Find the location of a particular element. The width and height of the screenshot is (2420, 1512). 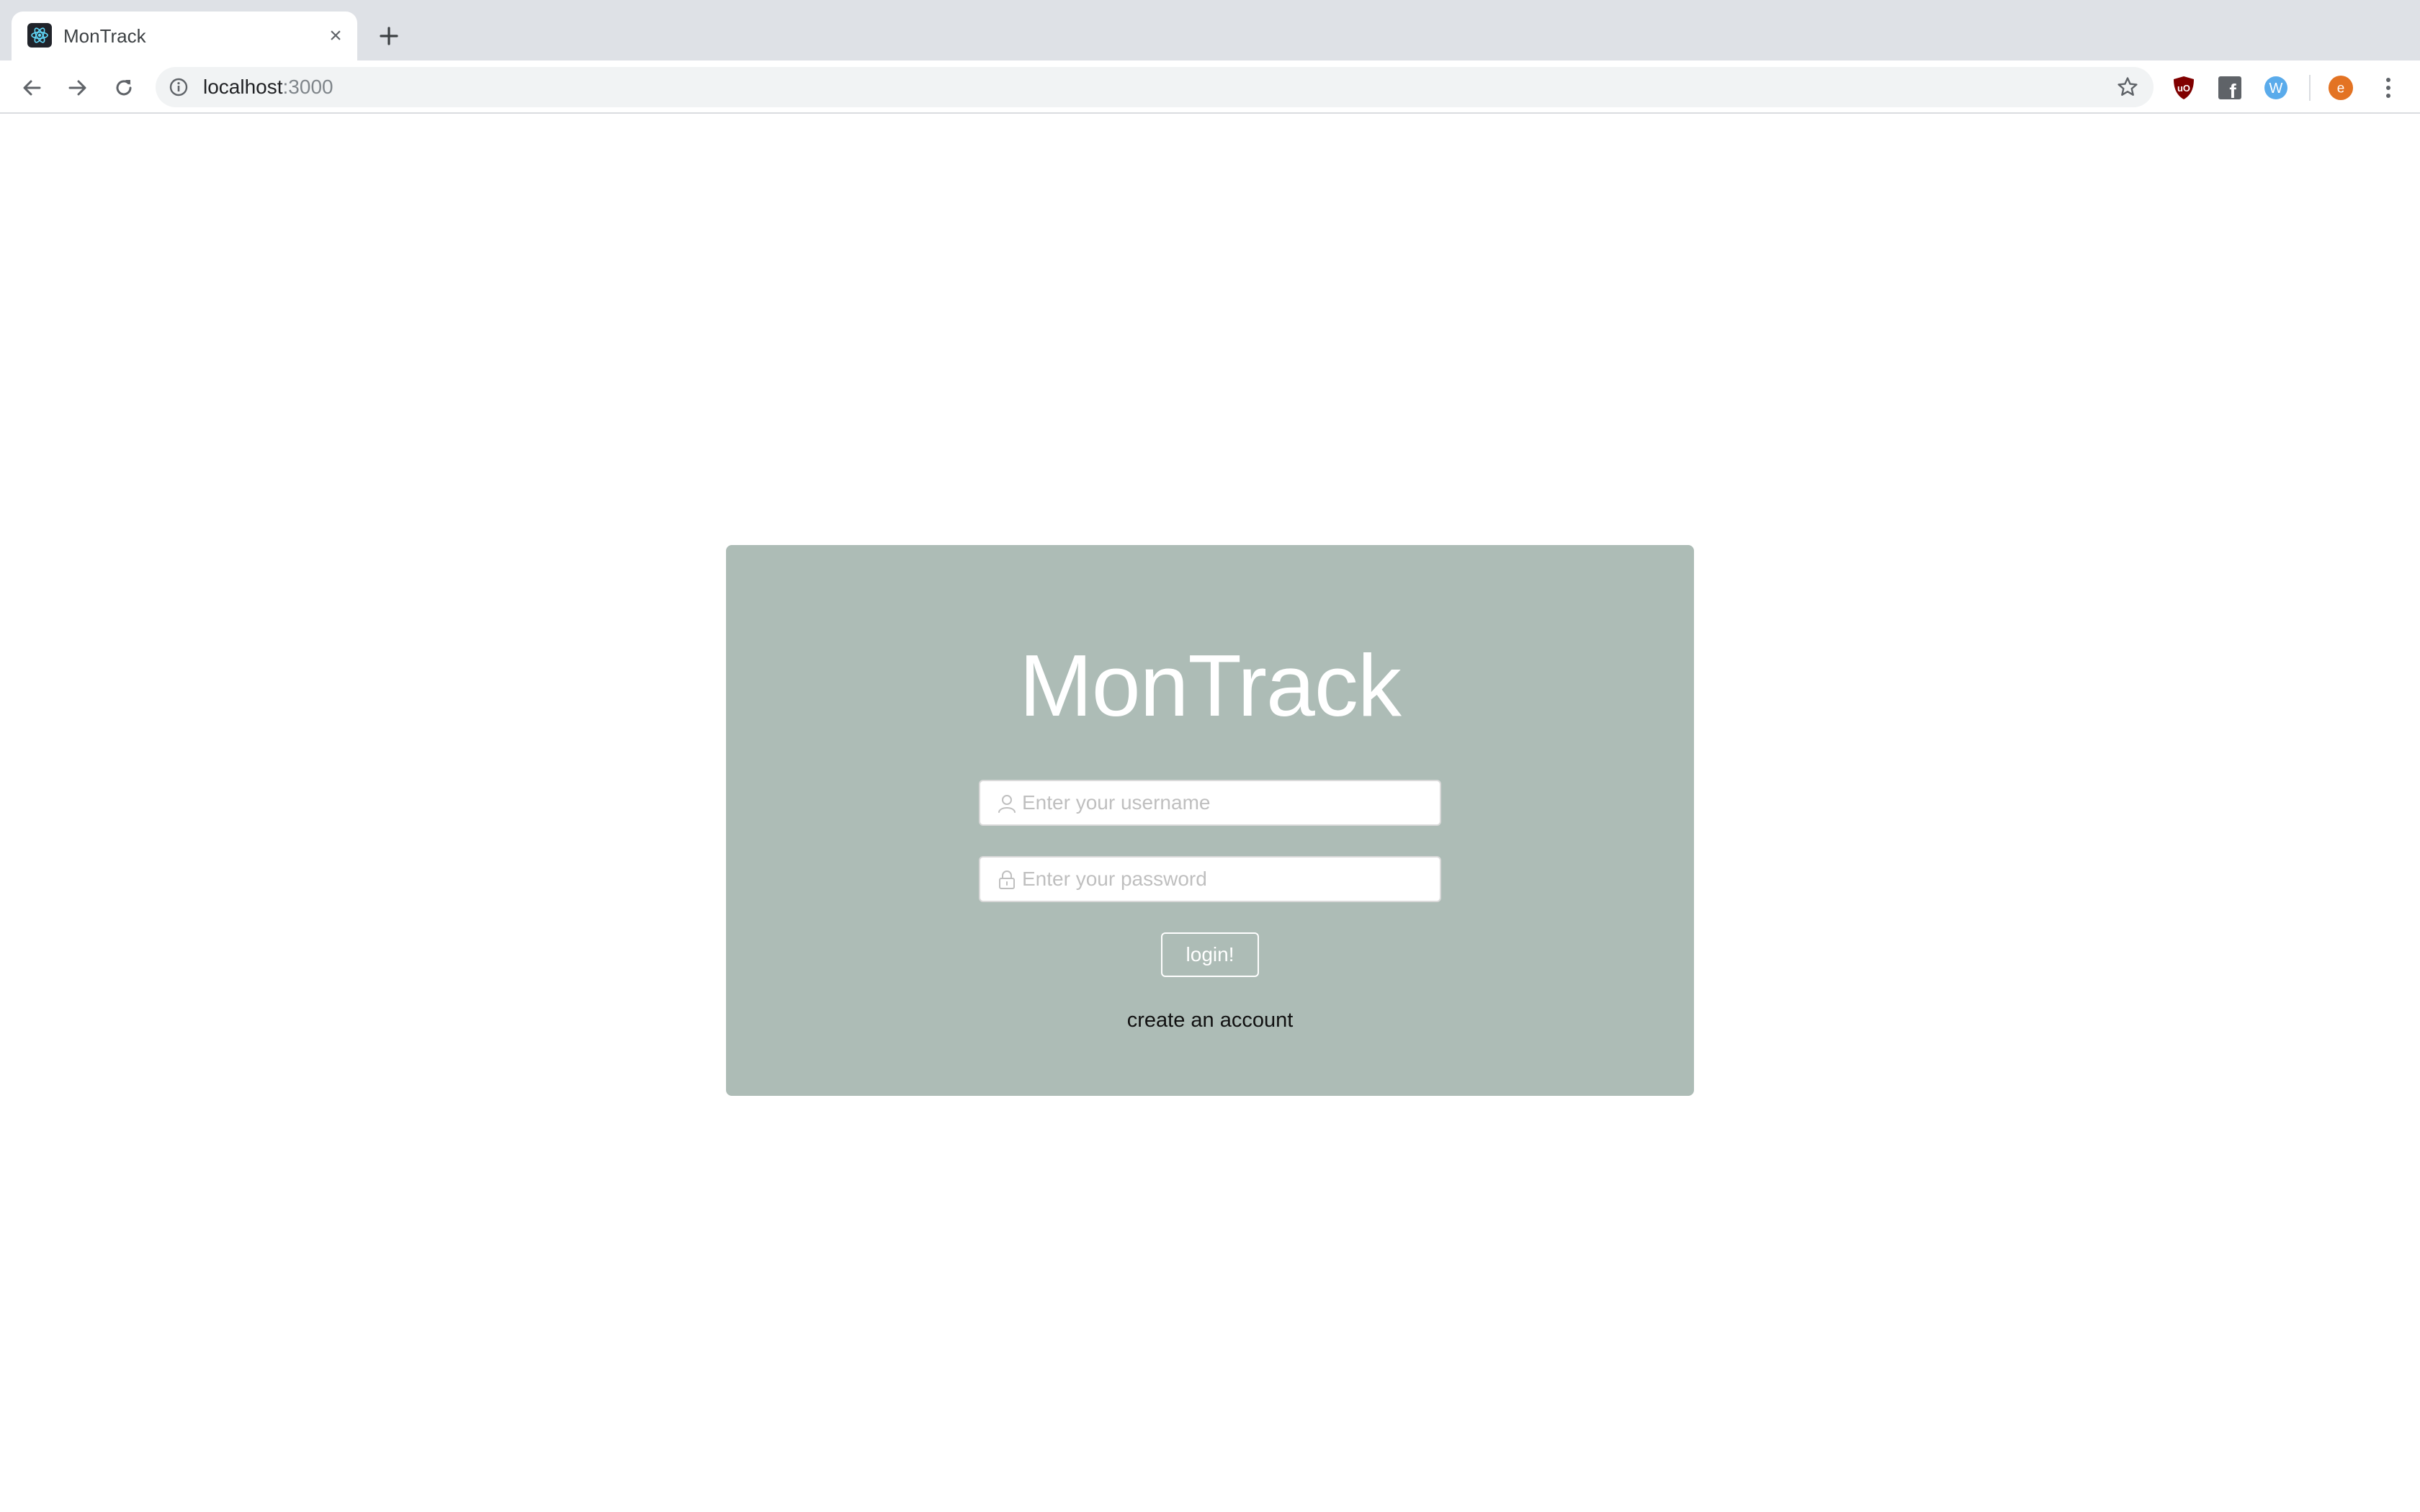

login-card: MonTrack login! create an account is located at coordinates (1210, 820).